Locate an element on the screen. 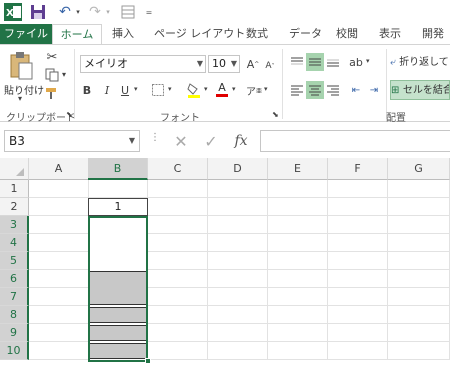 The image size is (450, 380). italic-icon: I is located at coordinates (107, 90).